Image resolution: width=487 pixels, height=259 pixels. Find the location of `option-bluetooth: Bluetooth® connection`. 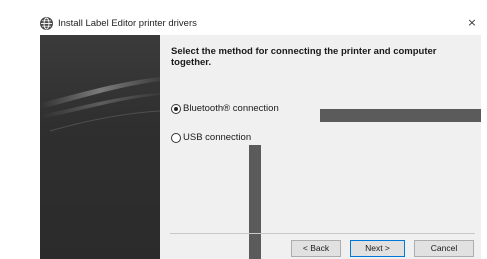

option-bluetooth: Bluetooth® connection is located at coordinates (225, 108).